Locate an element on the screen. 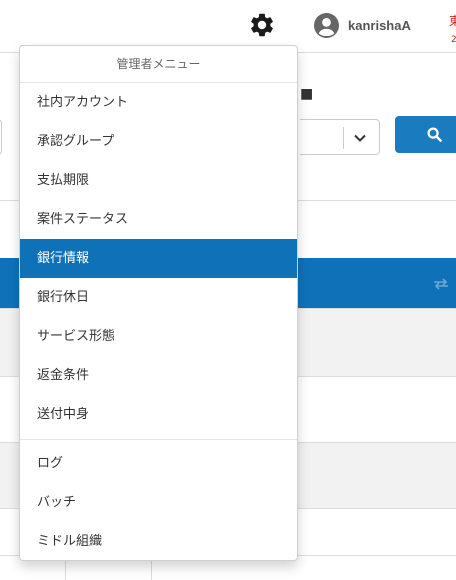 This screenshot has width=456, height=580. menu-item-shipment-contents: 送付中身 is located at coordinates (158, 414).